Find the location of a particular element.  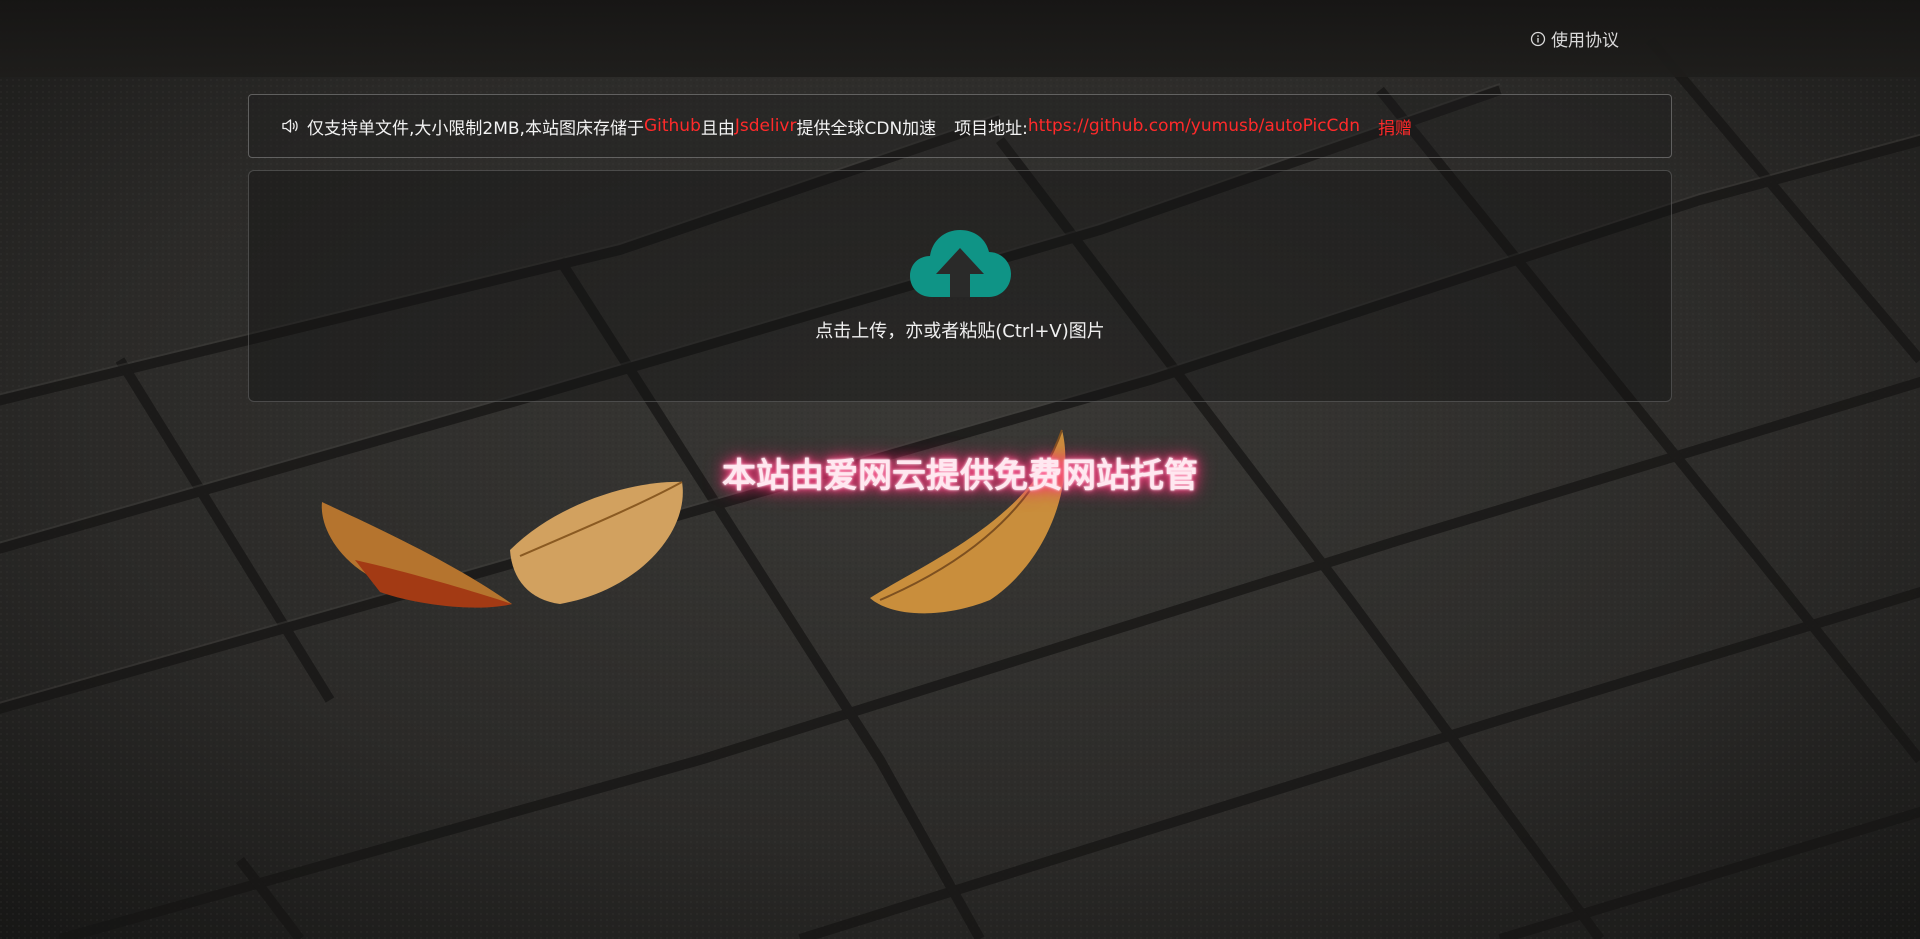

project-address-label: 项目地址: is located at coordinates (991, 128).